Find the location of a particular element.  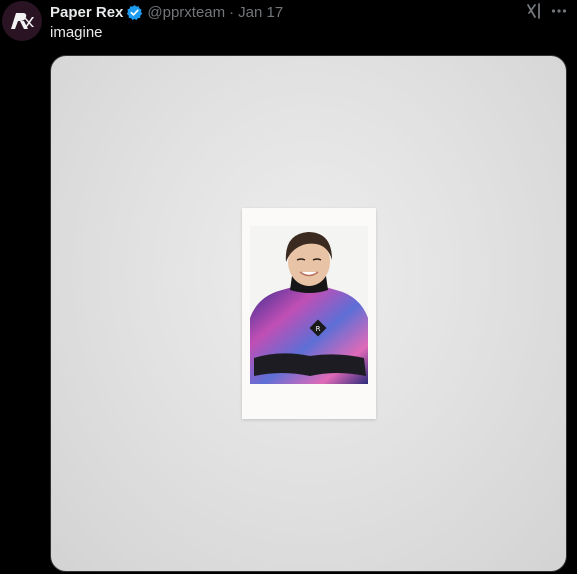

grok-button is located at coordinates (534, 11).